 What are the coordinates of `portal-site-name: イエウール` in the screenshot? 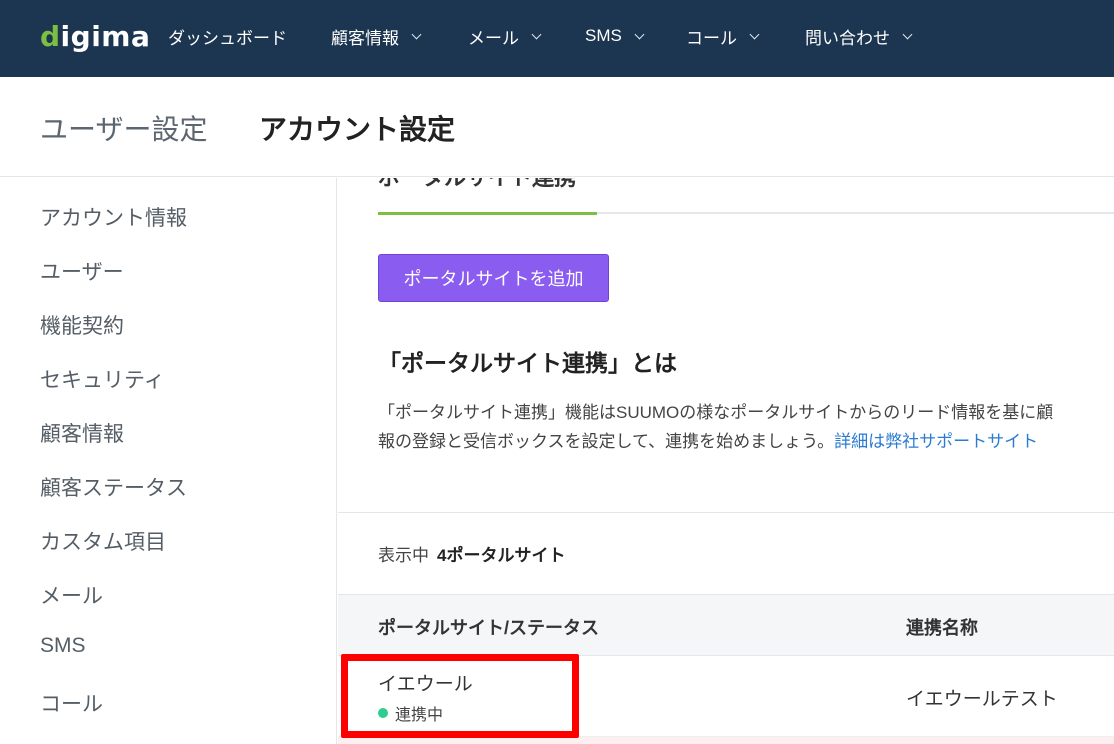 It's located at (425, 682).